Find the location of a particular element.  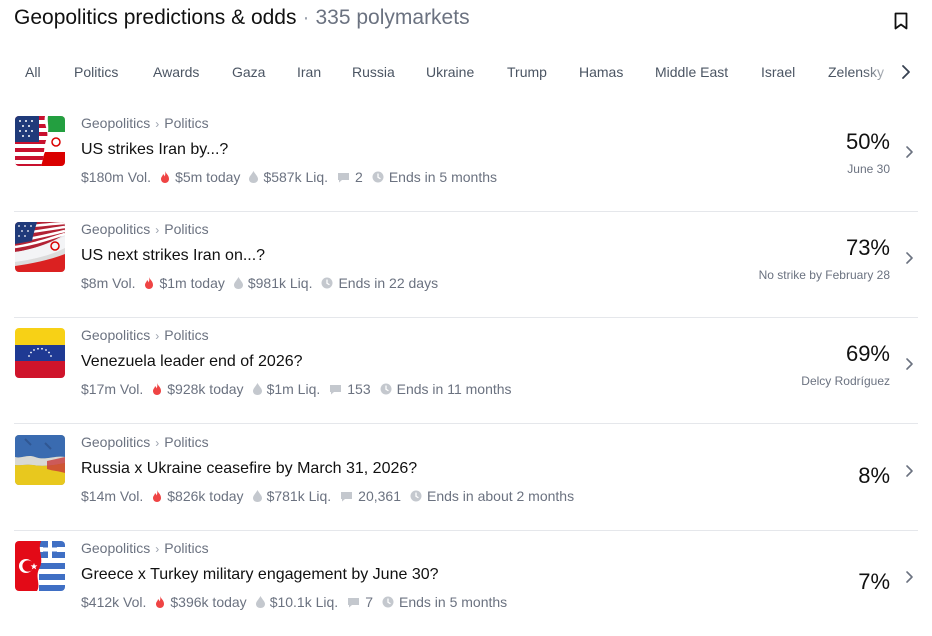

probability-percent: 50% is located at coordinates (867, 141).